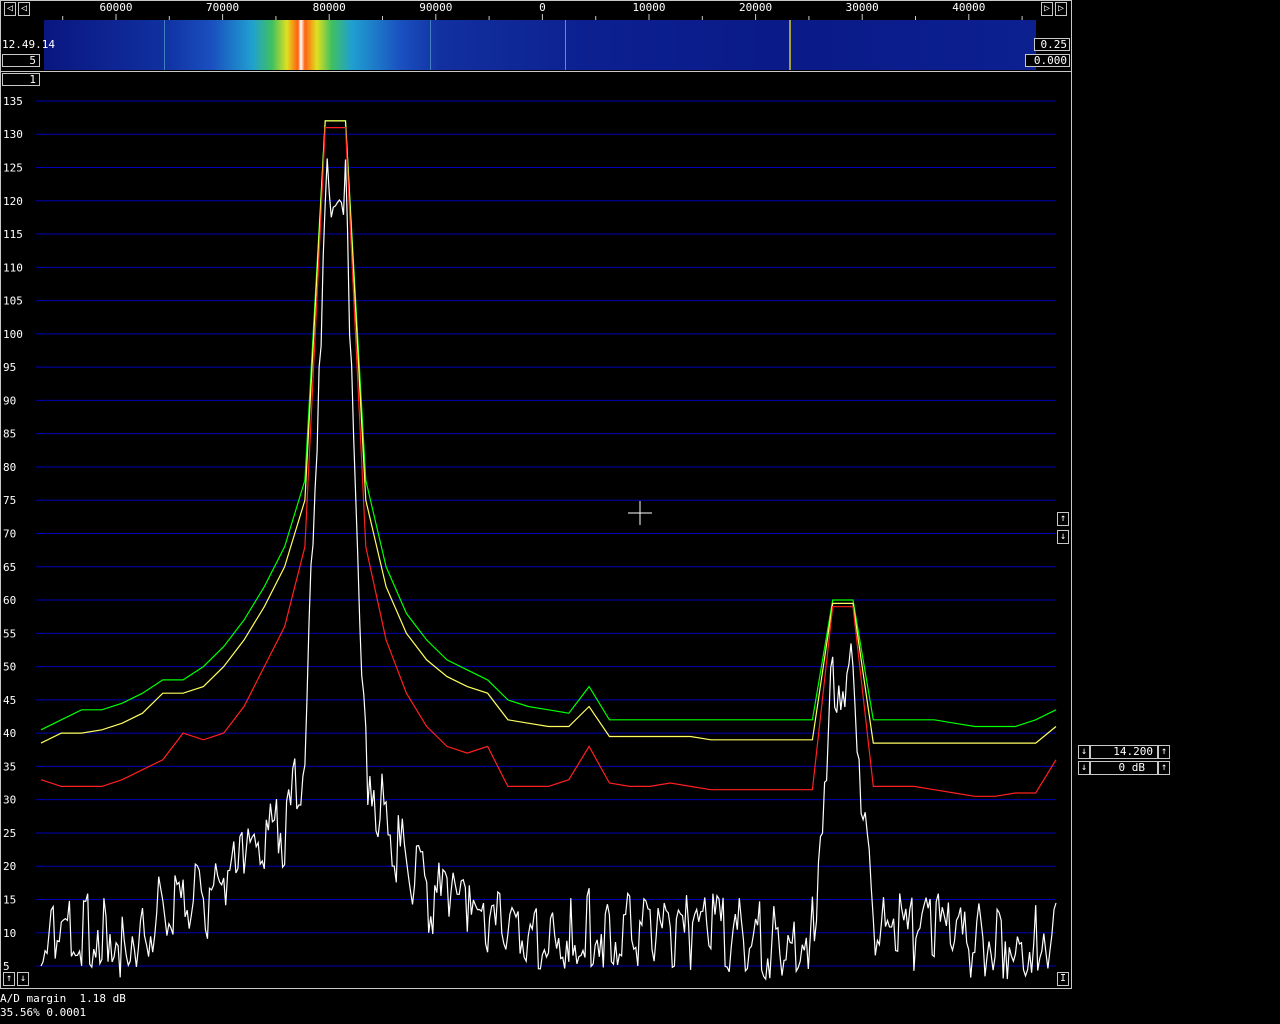  I want to click on ad-margin-status: A/D margin 1.18 dB, so click(63, 998).